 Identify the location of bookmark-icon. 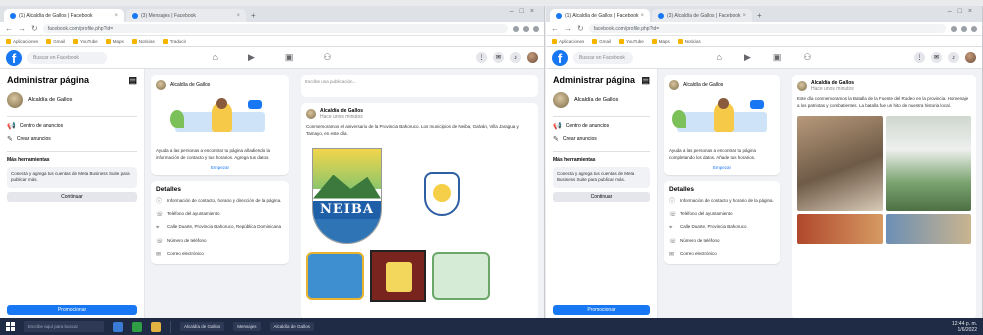
(595, 41).